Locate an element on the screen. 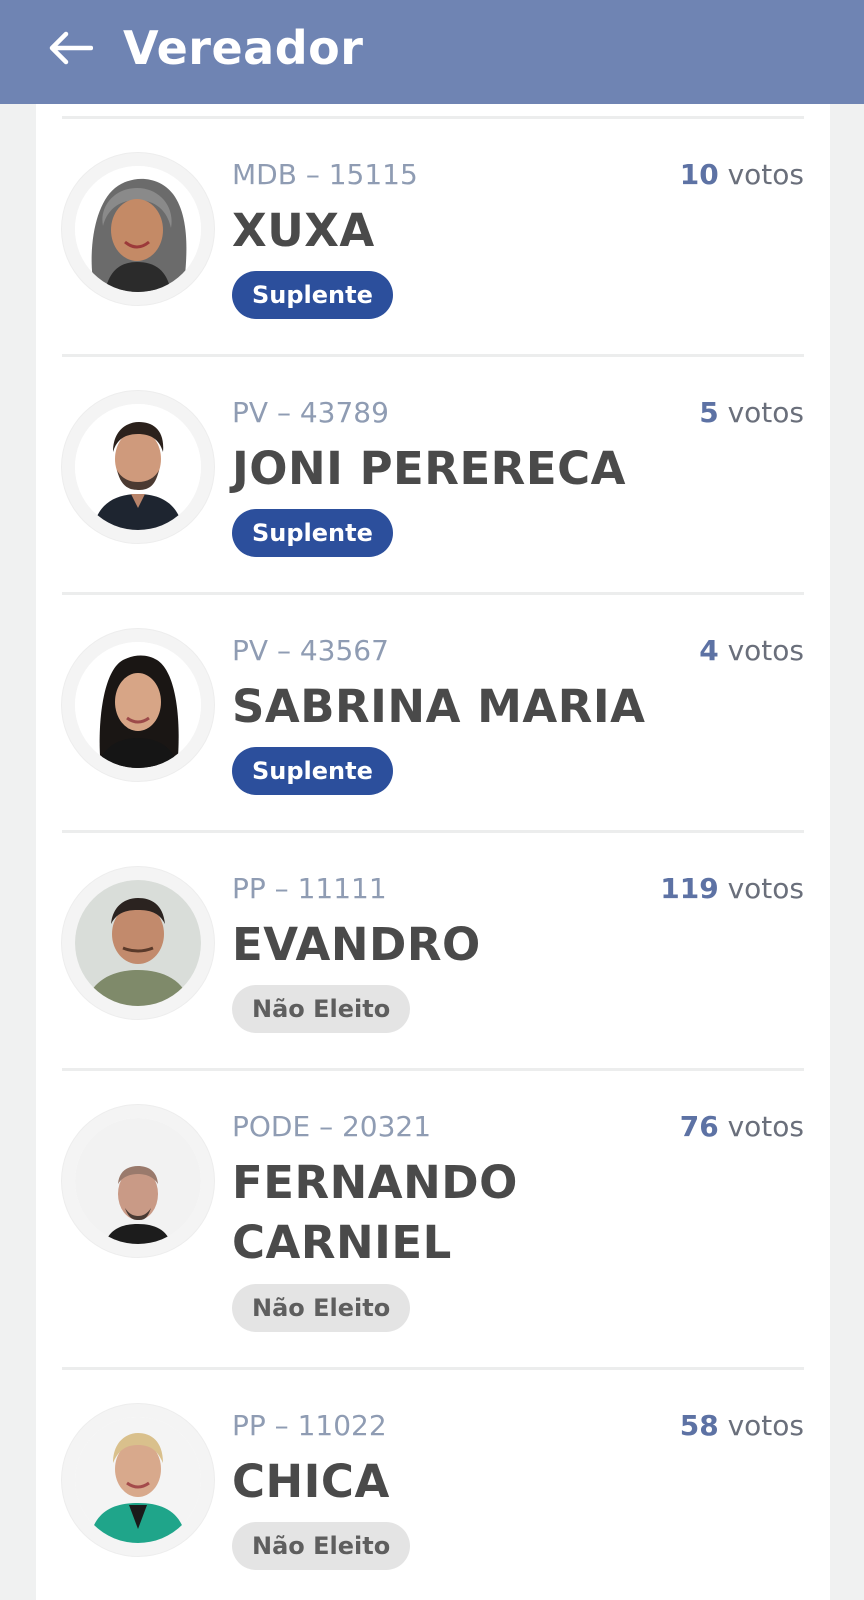 Image resolution: width=864 pixels, height=1600 pixels. vote-count-number: 5 is located at coordinates (709, 412).